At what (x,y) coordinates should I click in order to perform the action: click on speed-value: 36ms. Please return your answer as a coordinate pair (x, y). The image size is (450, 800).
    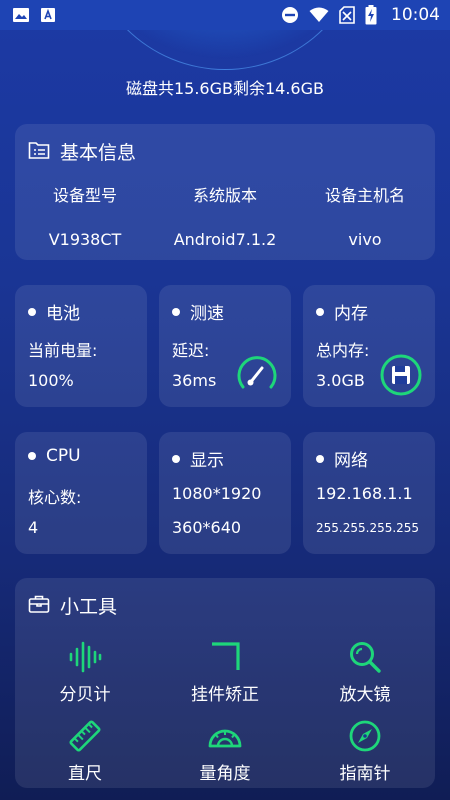
    Looking at the image, I should click on (194, 380).